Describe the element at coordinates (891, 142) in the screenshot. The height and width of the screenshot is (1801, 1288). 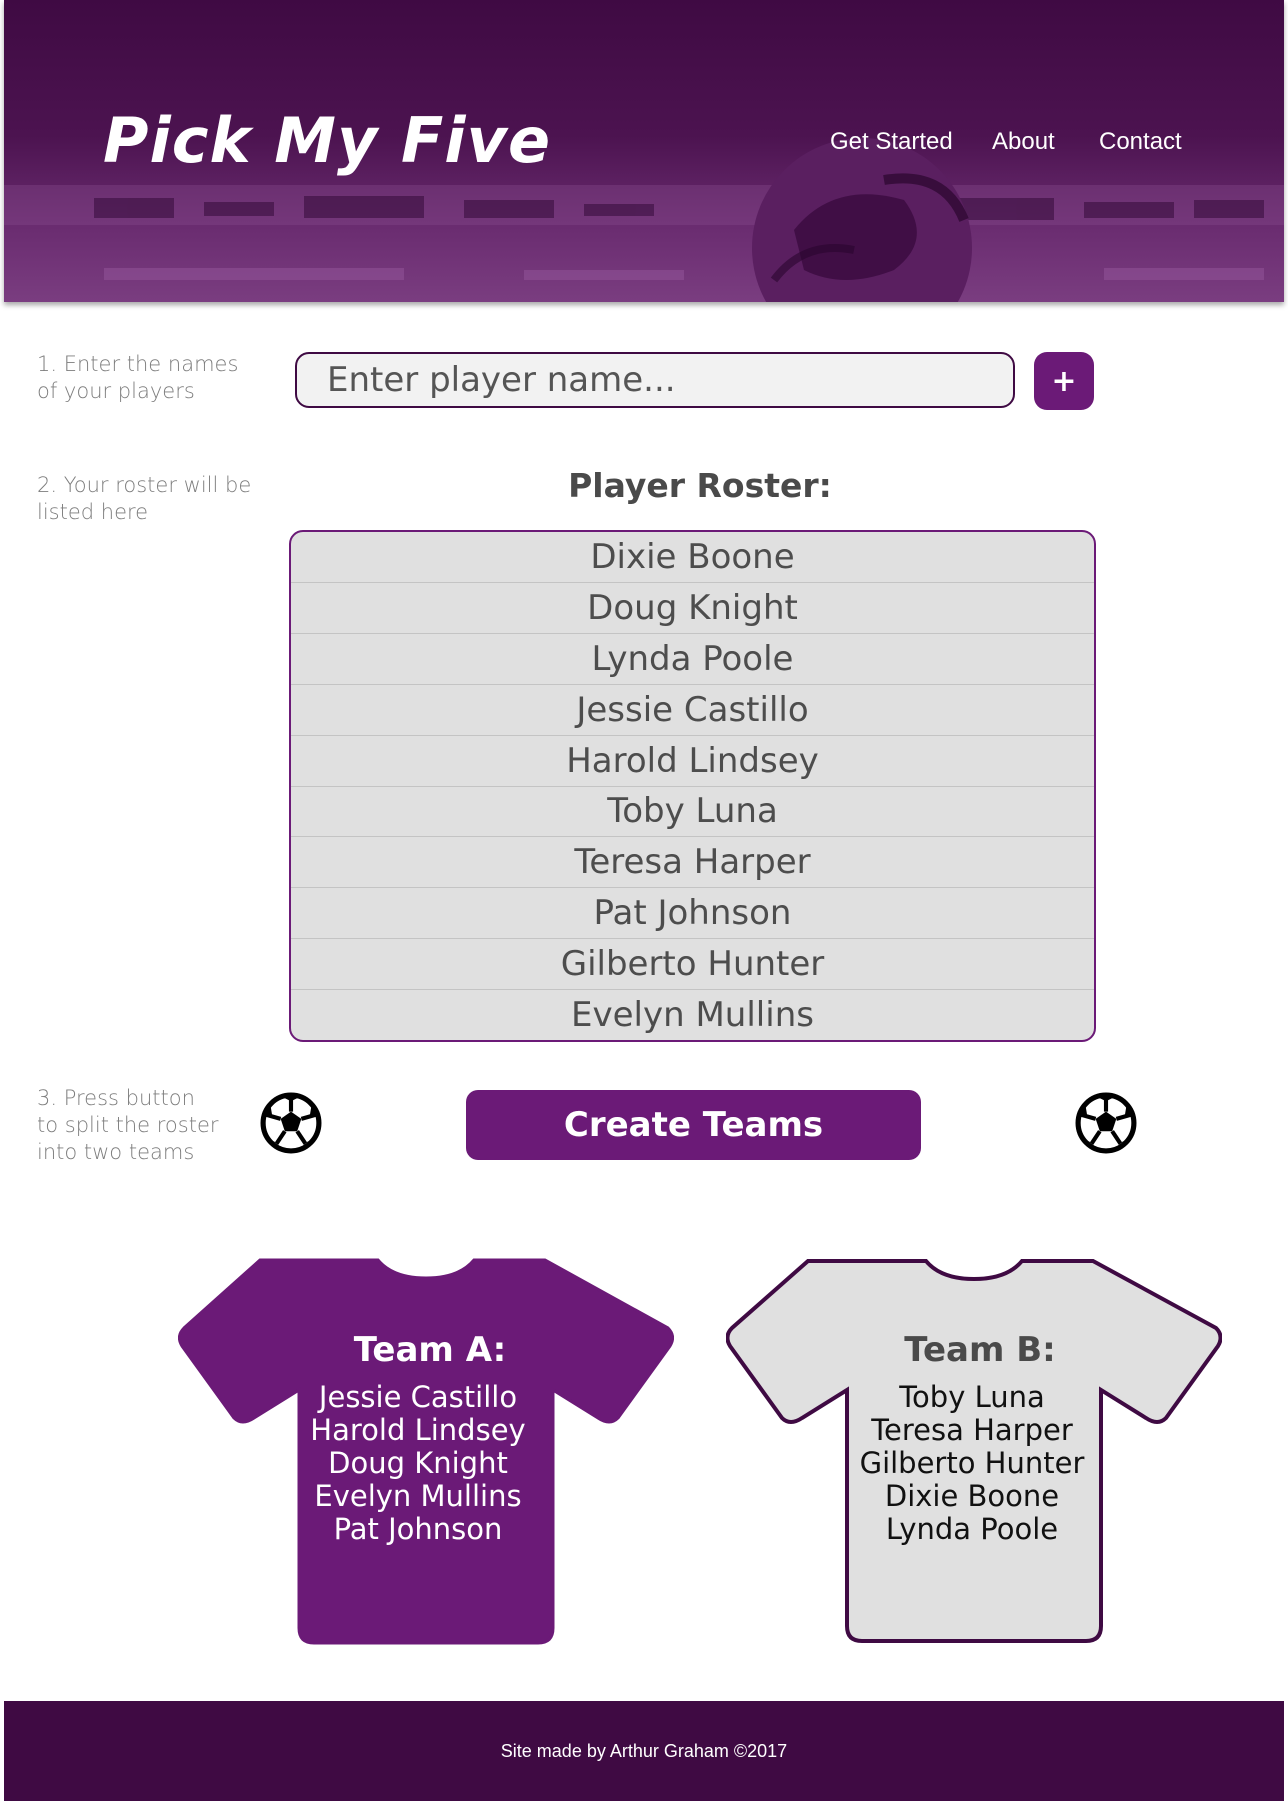
I see `nav-get-started: Get Started` at that location.